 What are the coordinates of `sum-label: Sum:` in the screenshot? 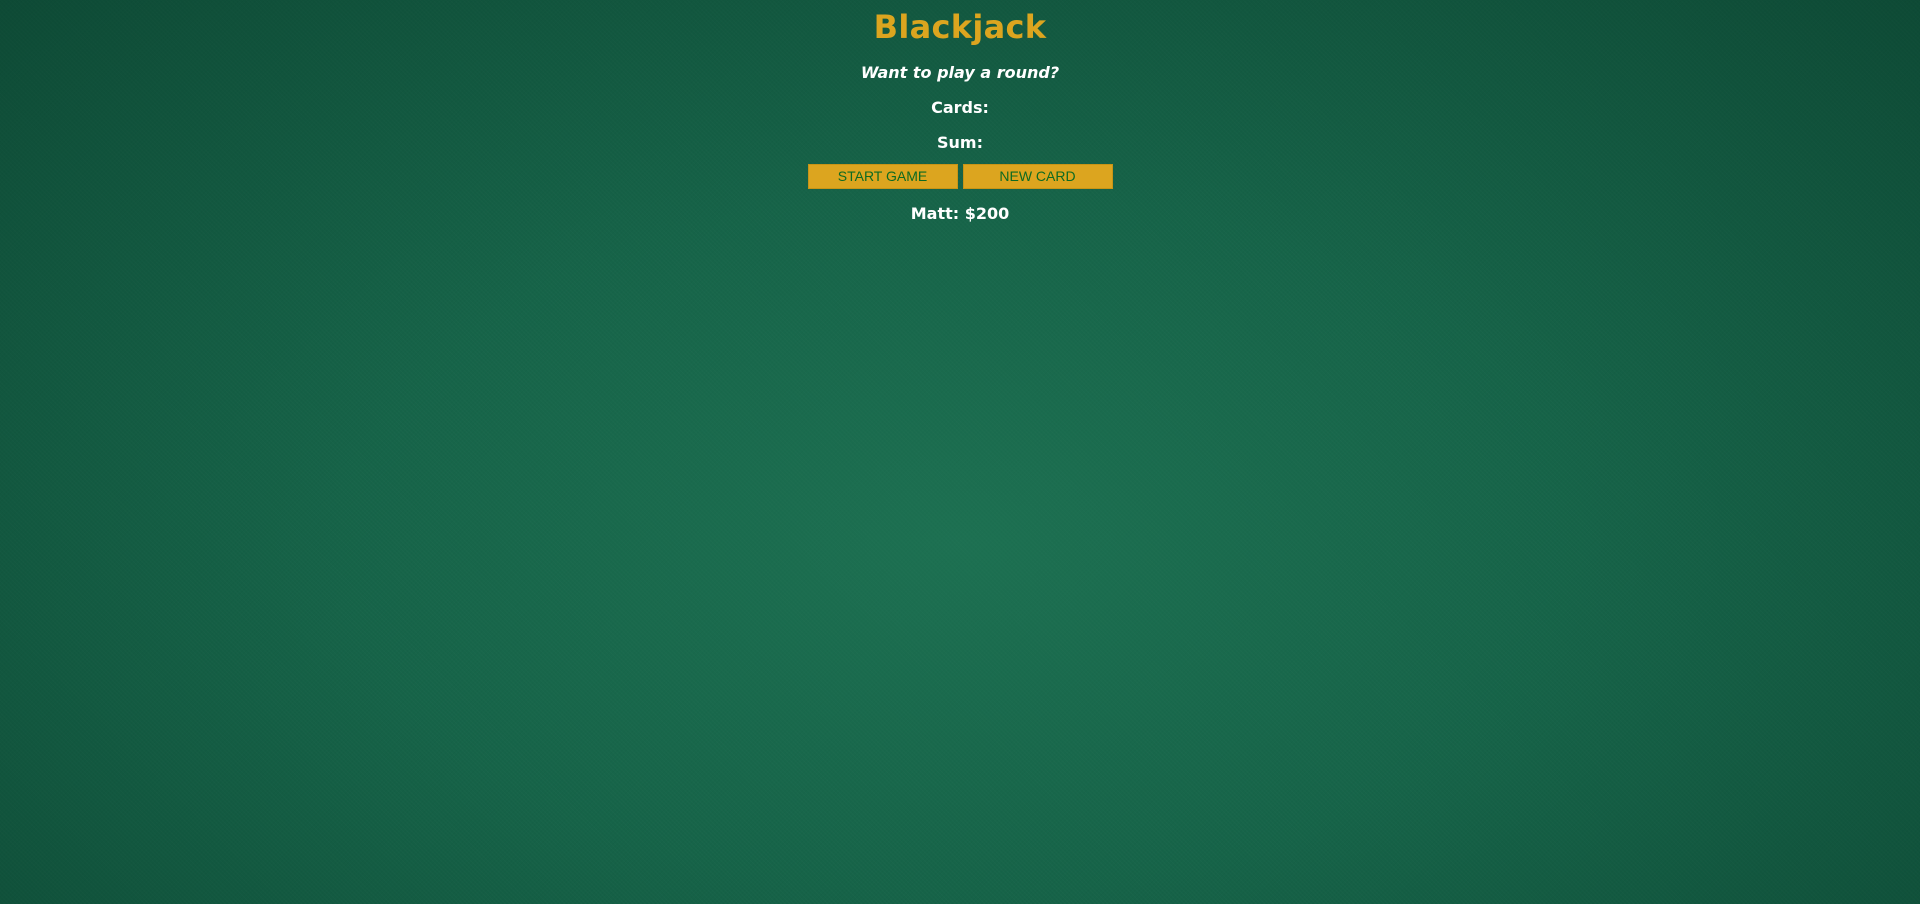 It's located at (960, 142).